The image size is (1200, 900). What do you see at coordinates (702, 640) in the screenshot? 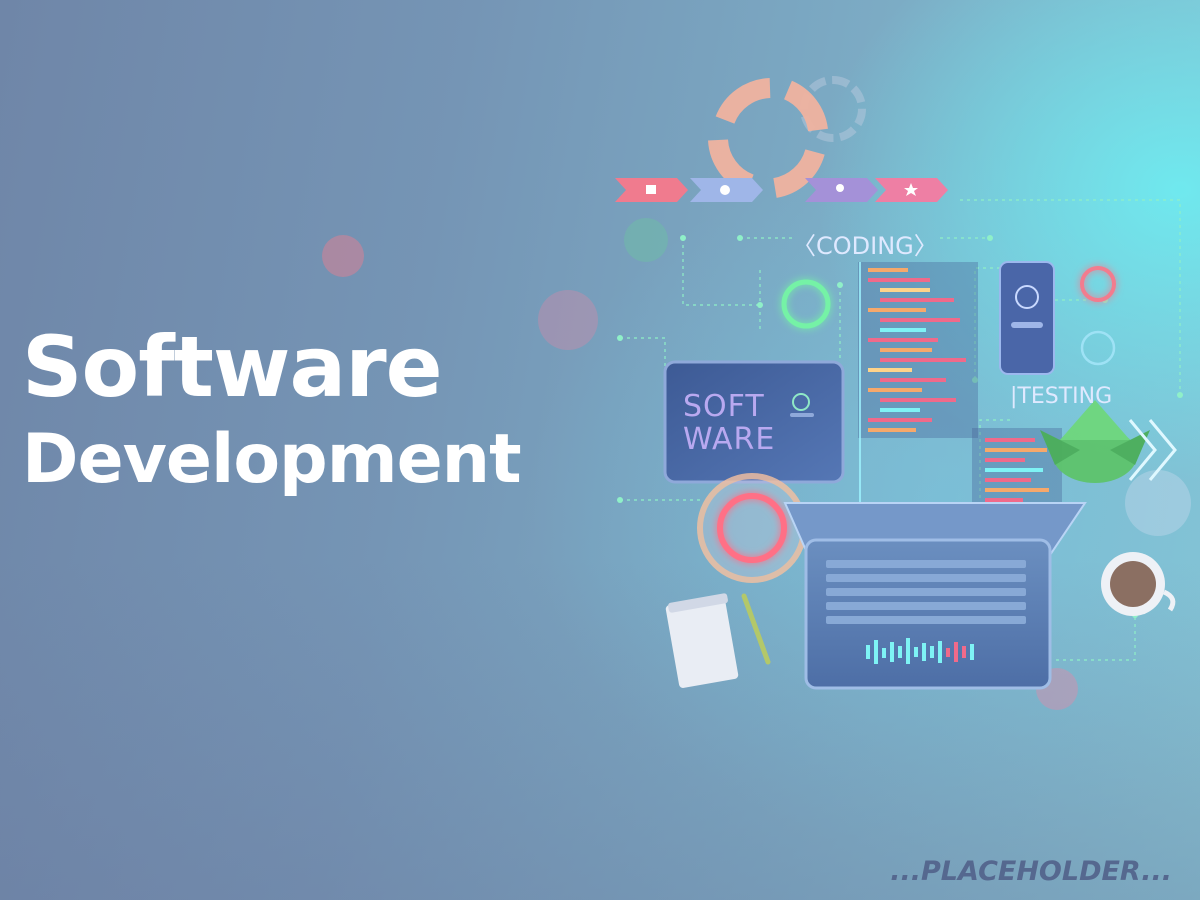
I see `notebook-icon` at bounding box center [702, 640].